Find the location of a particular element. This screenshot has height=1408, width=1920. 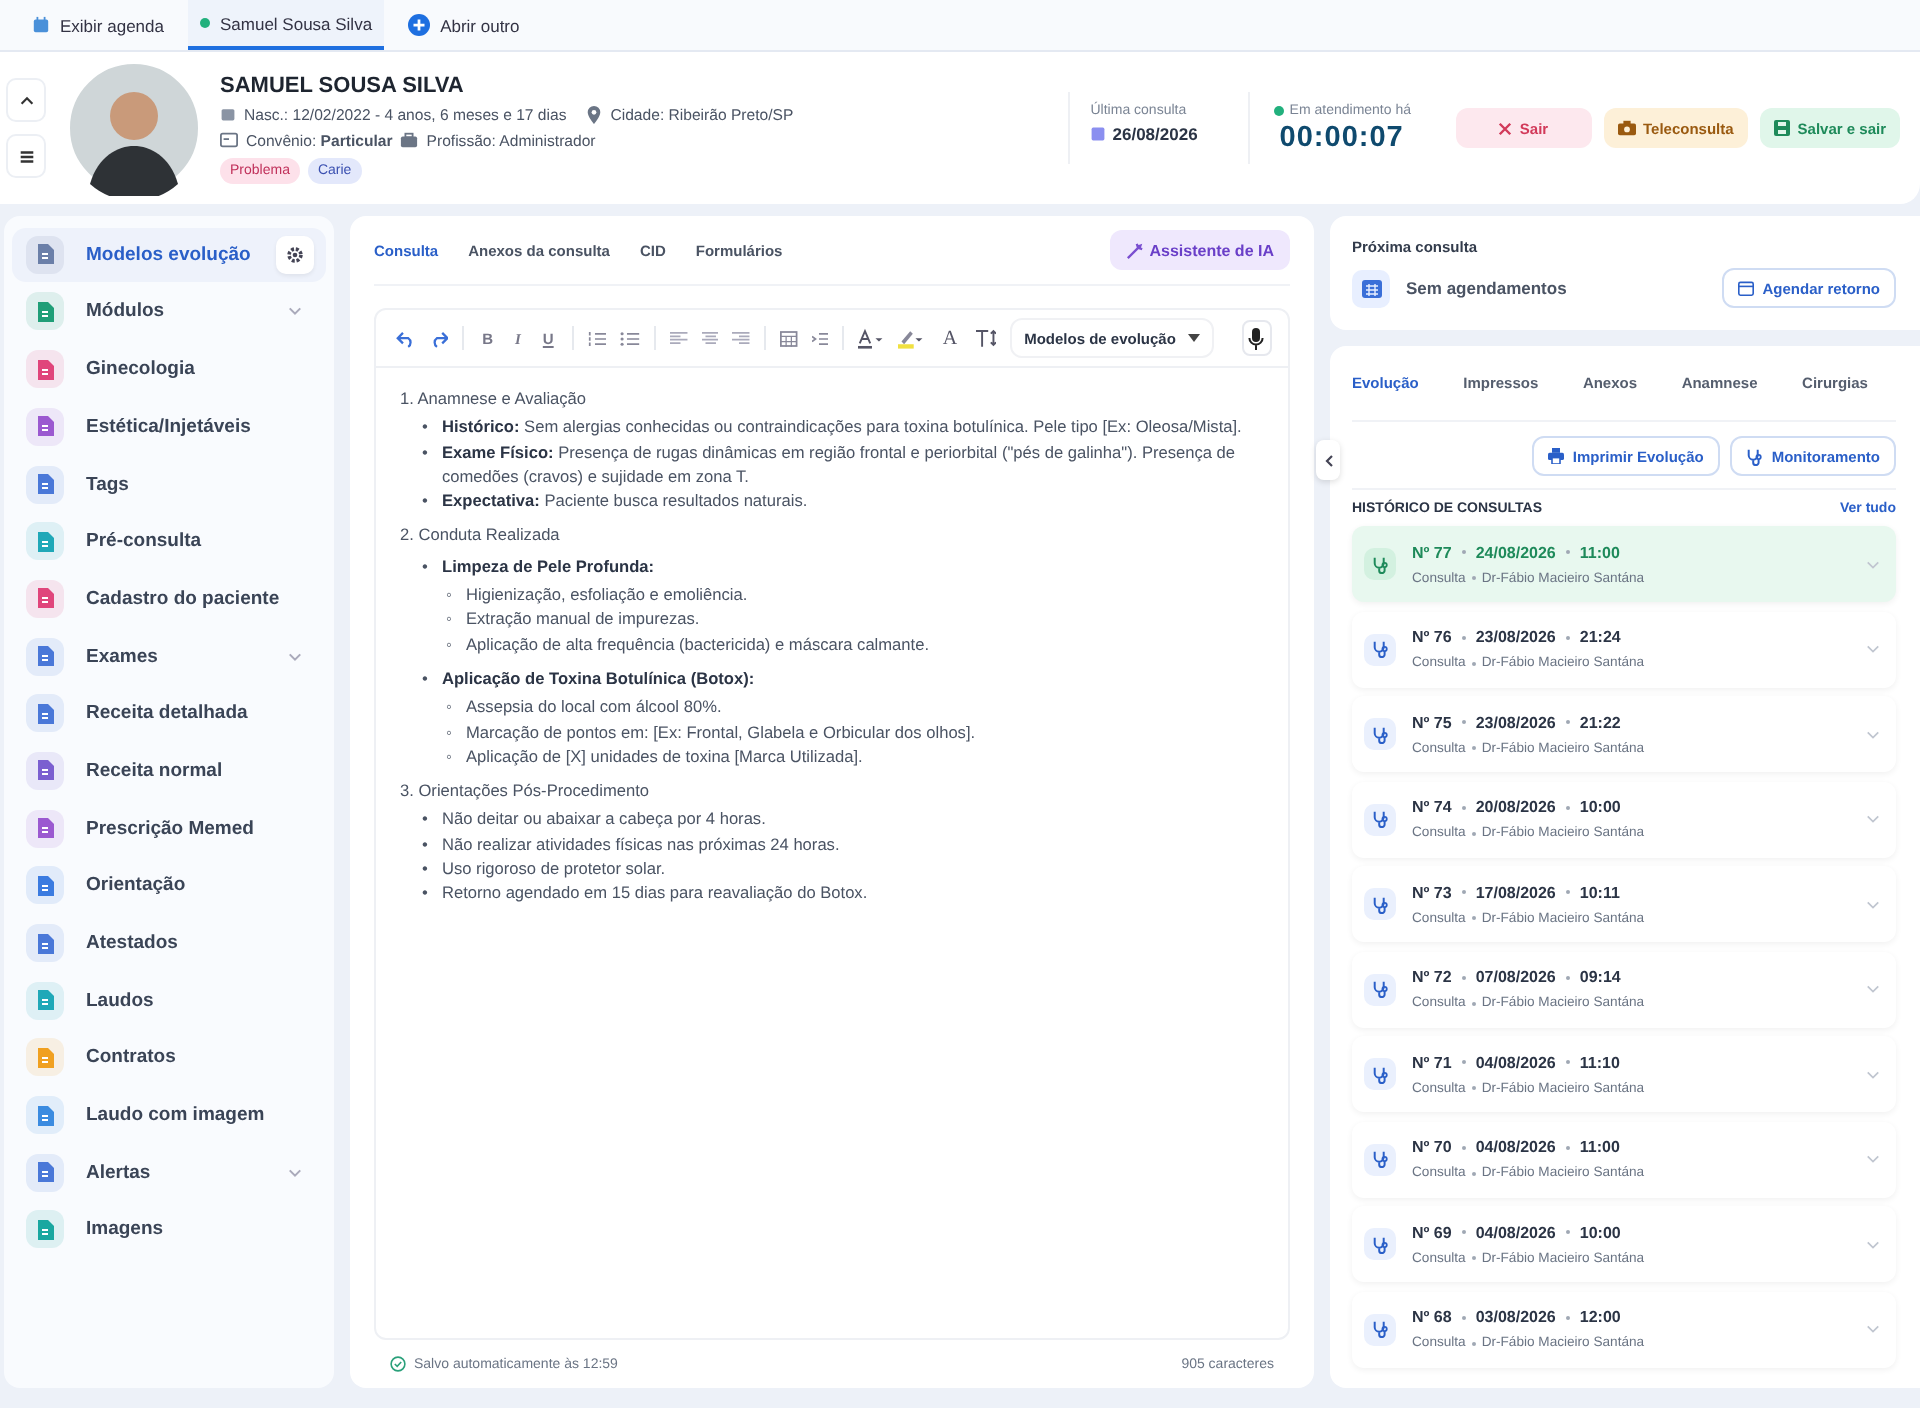

consultation-time: 11:10 is located at coordinates (1599, 1062).